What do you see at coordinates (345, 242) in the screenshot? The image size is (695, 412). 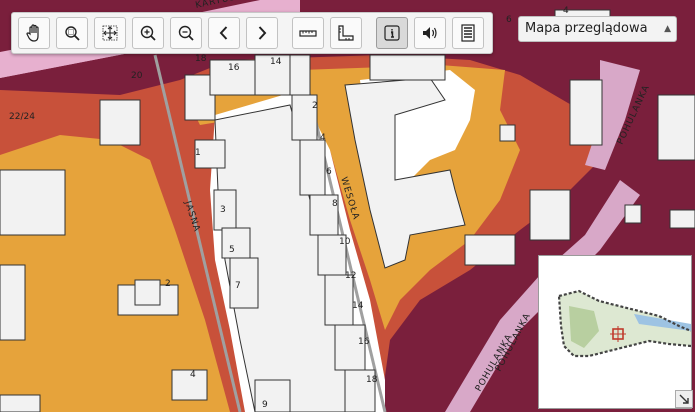 I see `address-label: 10` at bounding box center [345, 242].